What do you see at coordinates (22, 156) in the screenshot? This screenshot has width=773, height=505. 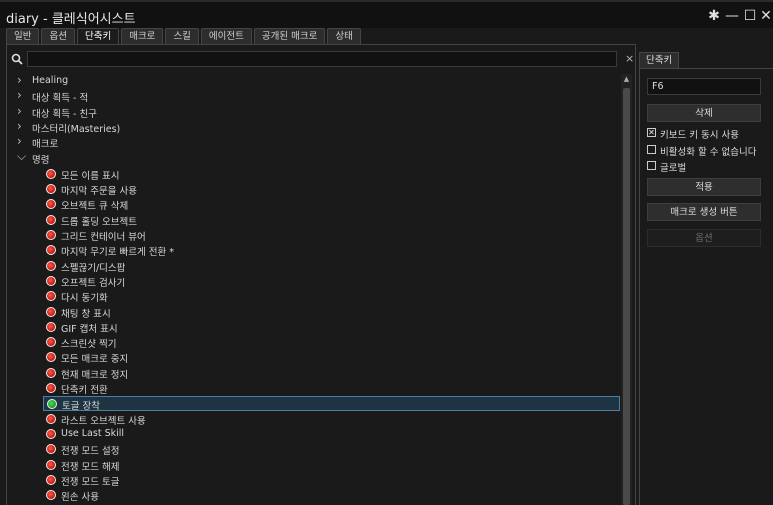 I see `chevron-down-icon: ⌵` at bounding box center [22, 156].